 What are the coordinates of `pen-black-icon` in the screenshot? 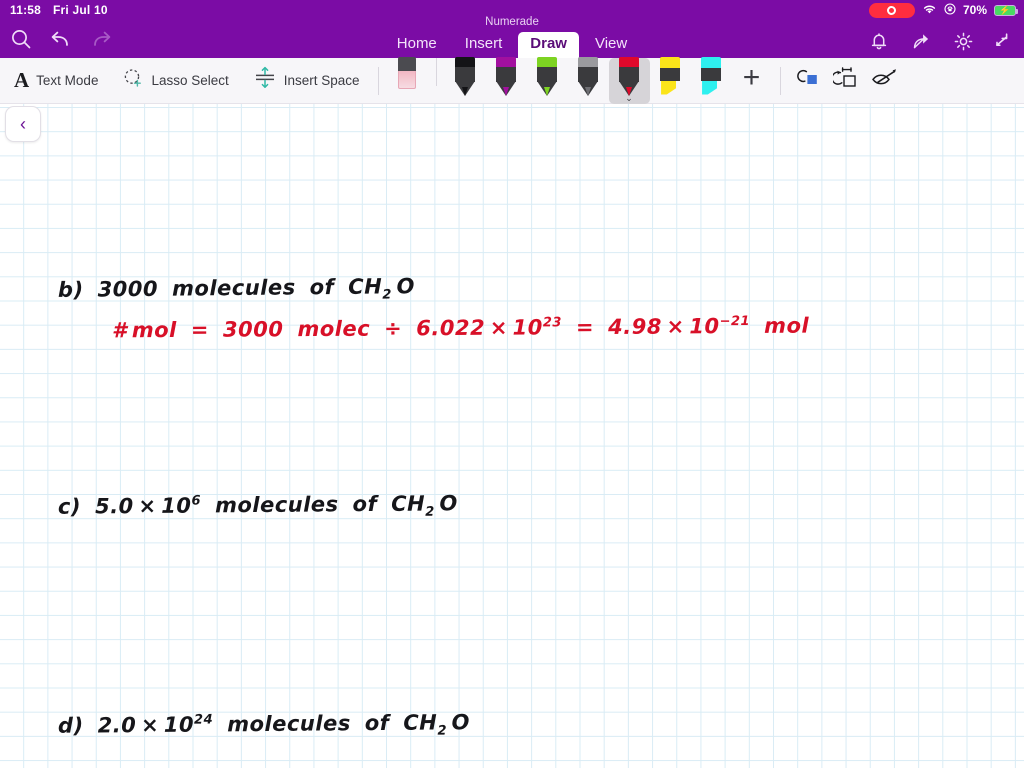 It's located at (465, 76).